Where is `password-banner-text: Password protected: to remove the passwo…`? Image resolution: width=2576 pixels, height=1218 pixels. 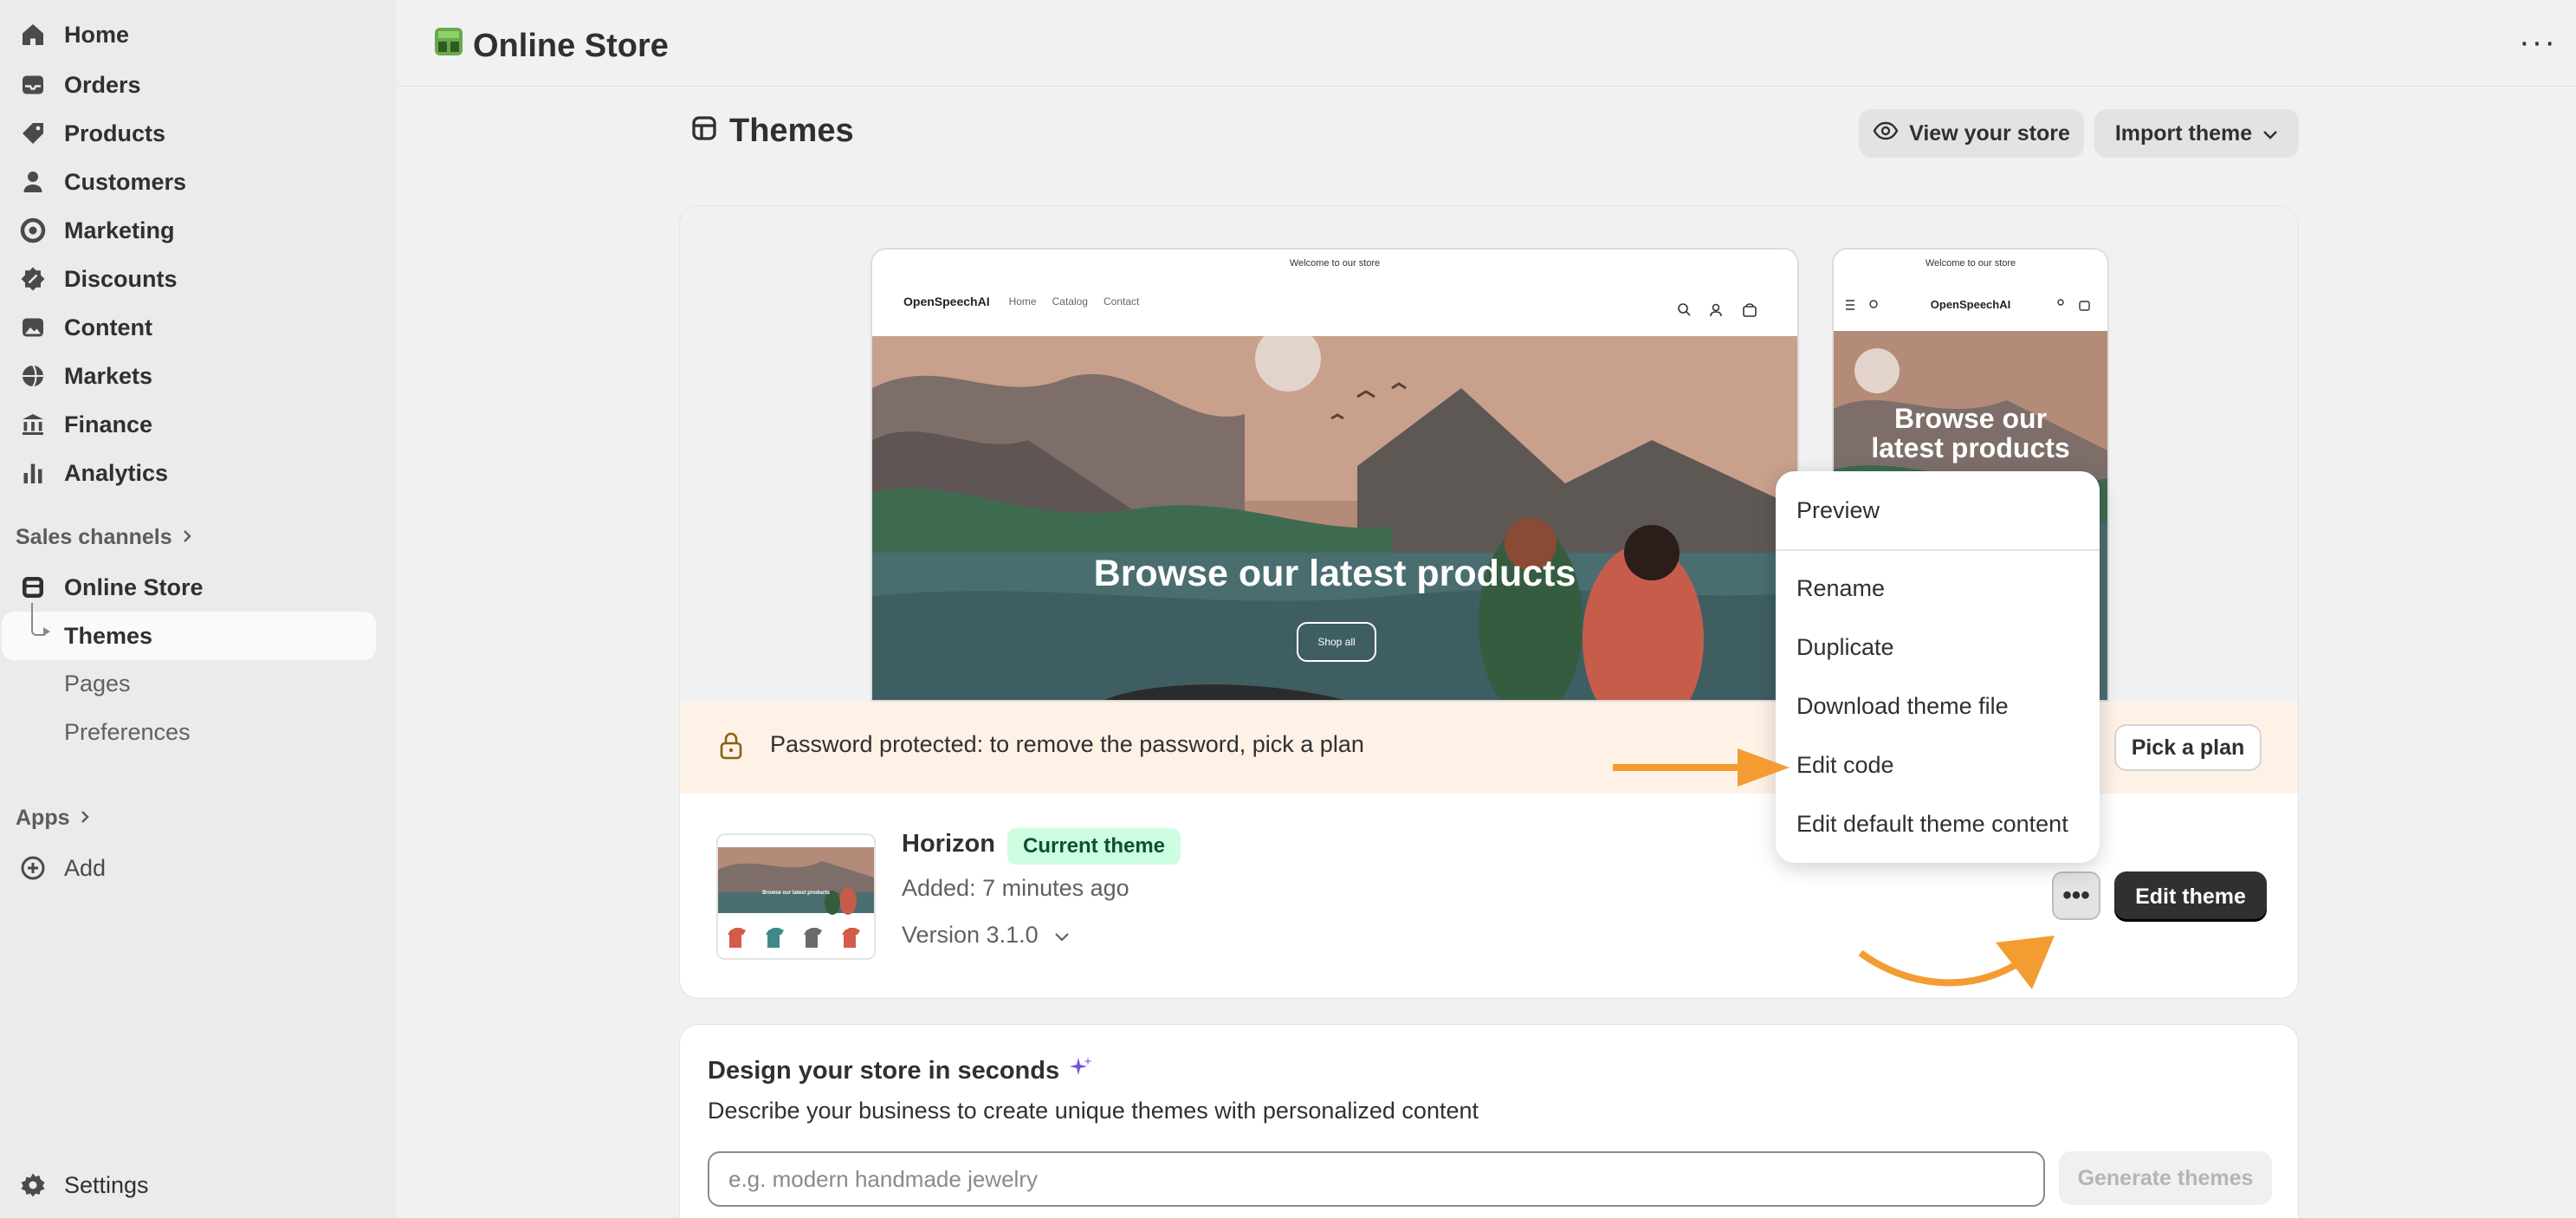
password-banner-text: Password protected: to remove the passwo… is located at coordinates (1067, 744).